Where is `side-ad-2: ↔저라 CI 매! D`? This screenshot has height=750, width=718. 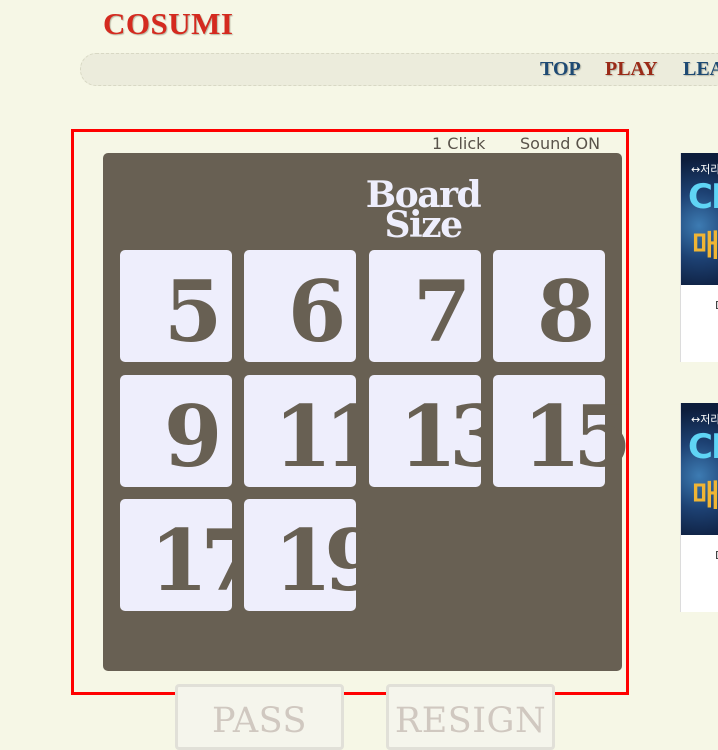
side-ad-2: ↔저라 CI 매! D is located at coordinates (699, 507).